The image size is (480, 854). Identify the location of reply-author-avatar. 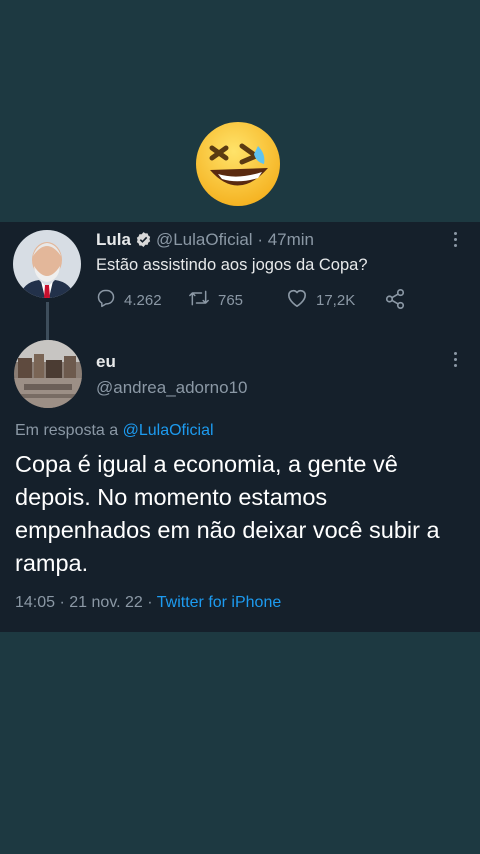
(48, 374).